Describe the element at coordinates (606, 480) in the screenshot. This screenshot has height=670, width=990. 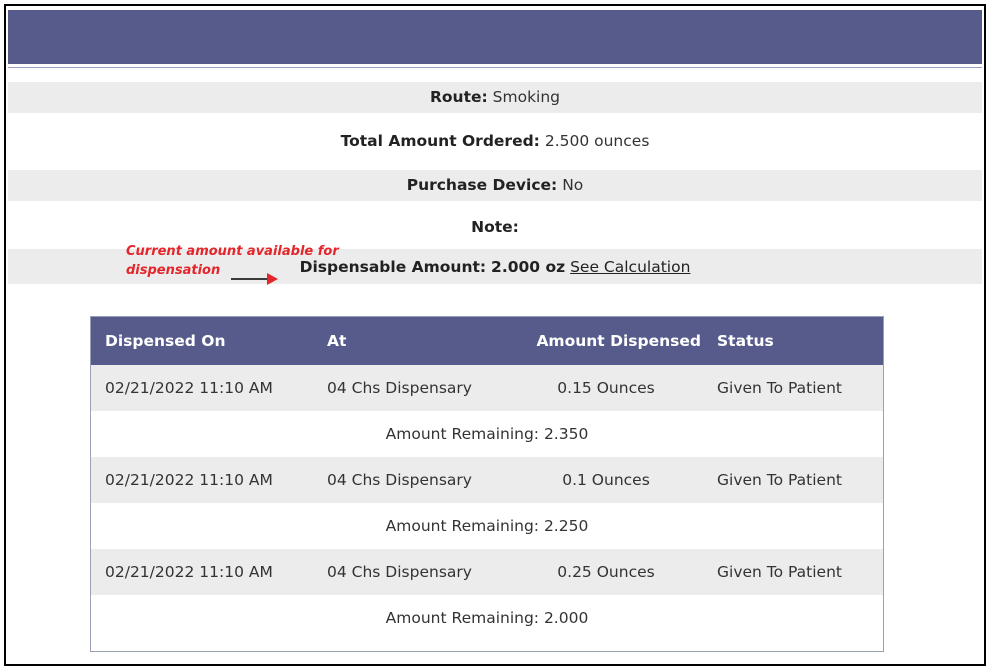
I see `cell-amount: 0.1 Ounces` at that location.